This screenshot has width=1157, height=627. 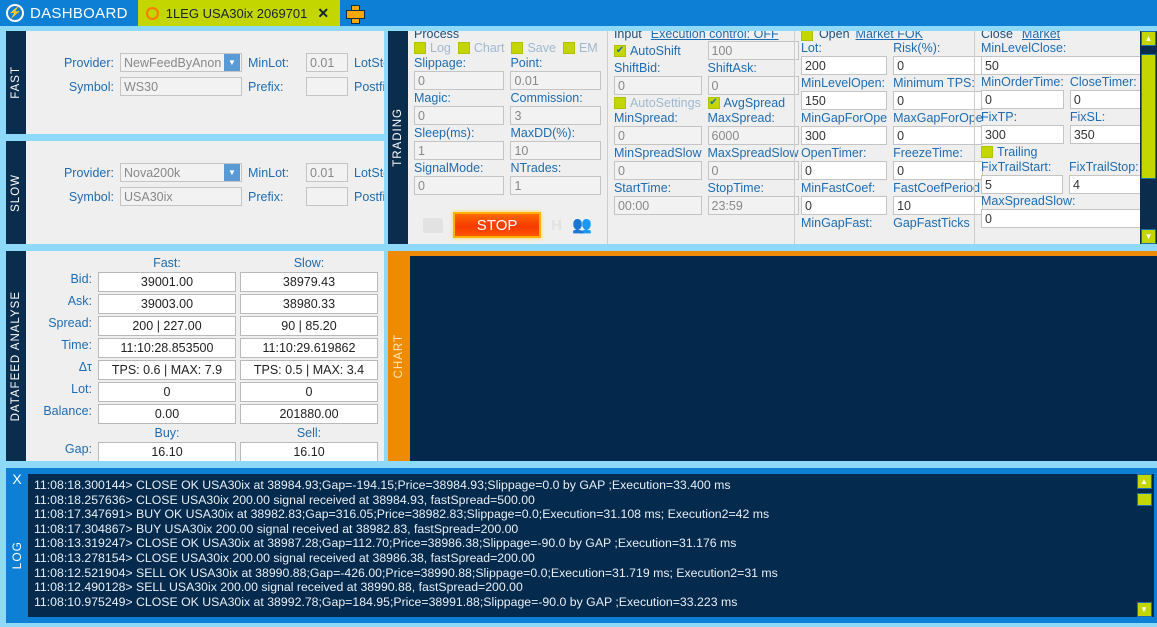 What do you see at coordinates (938, 100) in the screenshot?
I see `minimumtps-input: 0` at bounding box center [938, 100].